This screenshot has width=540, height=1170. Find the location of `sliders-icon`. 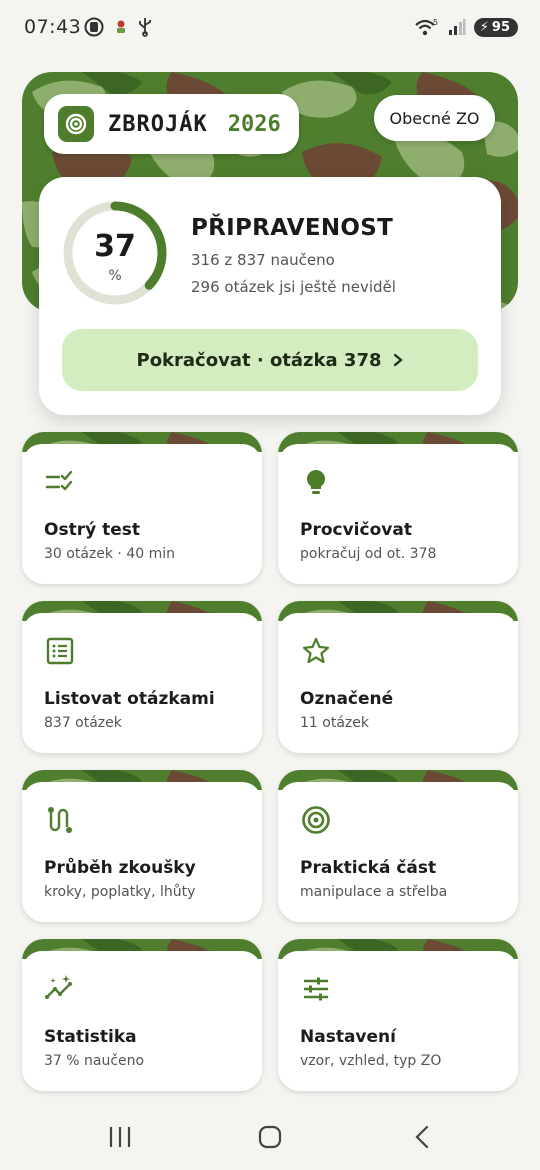

sliders-icon is located at coordinates (316, 989).